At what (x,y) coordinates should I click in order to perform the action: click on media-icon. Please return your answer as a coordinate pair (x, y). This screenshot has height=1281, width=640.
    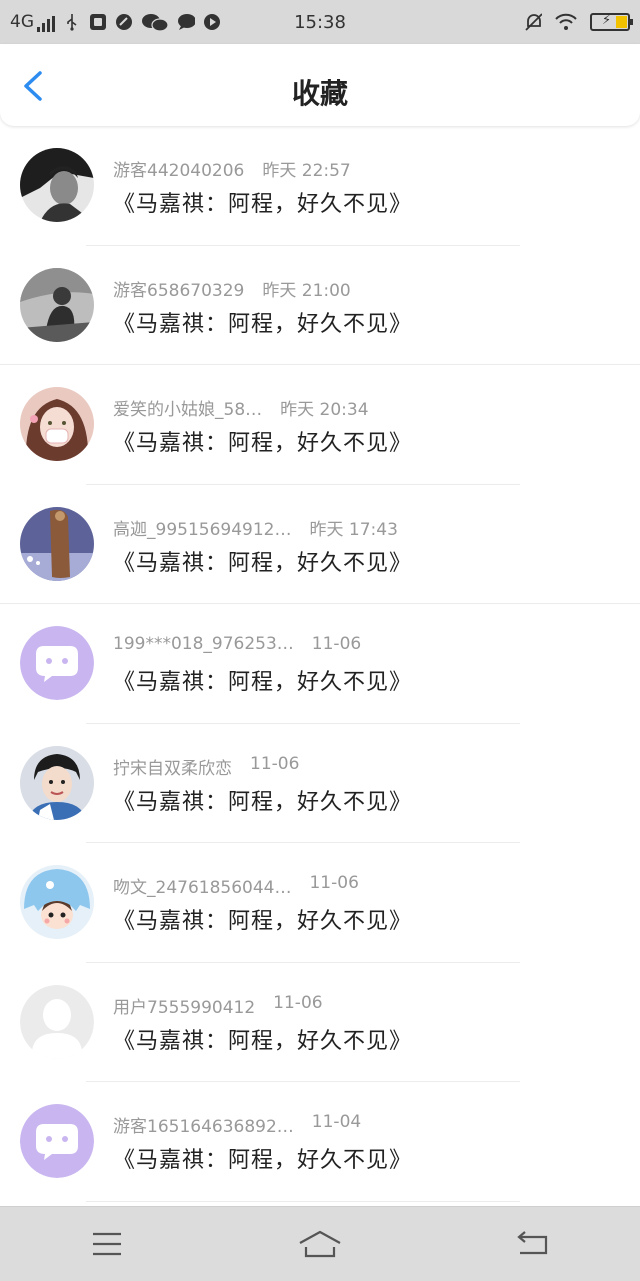
    Looking at the image, I should click on (212, 22).